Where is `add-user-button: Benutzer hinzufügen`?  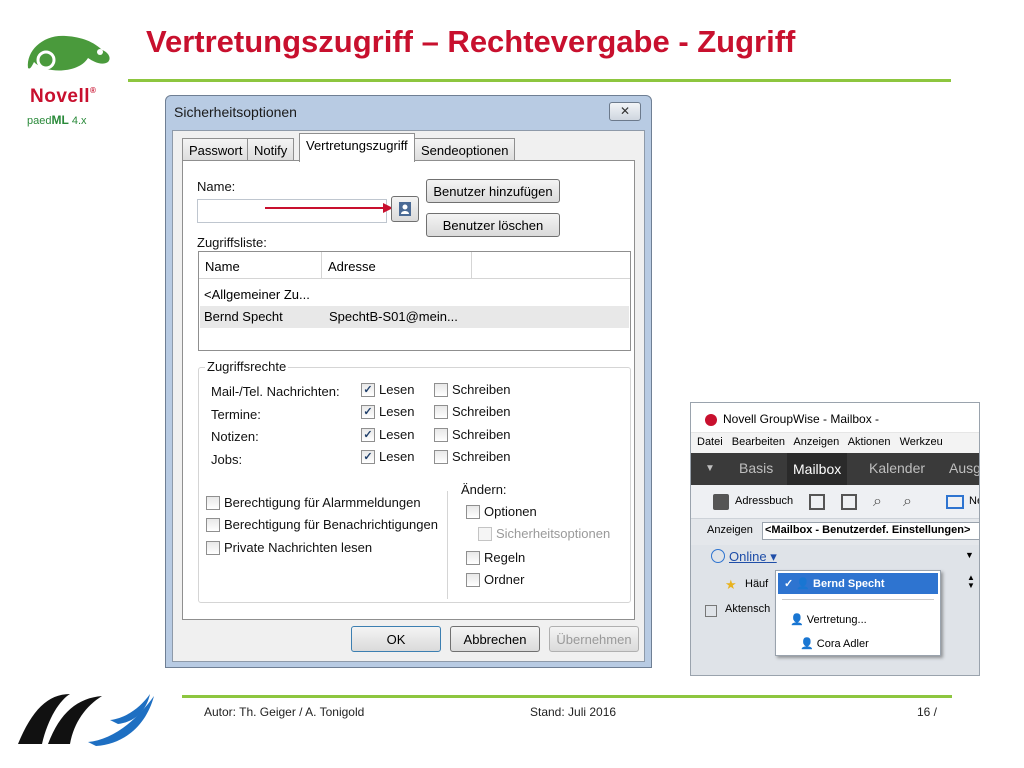 add-user-button: Benutzer hinzufügen is located at coordinates (493, 191).